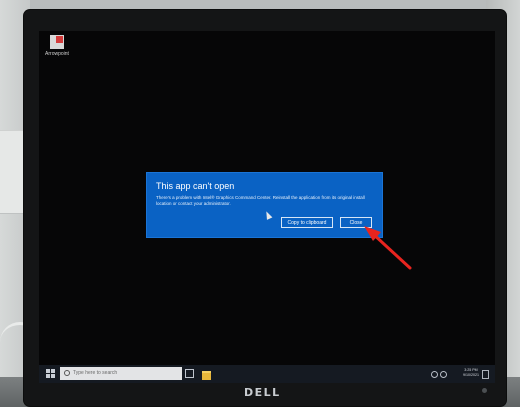 The image size is (520, 407). What do you see at coordinates (434, 374) in the screenshot?
I see `tray-chevron-icon` at bounding box center [434, 374].